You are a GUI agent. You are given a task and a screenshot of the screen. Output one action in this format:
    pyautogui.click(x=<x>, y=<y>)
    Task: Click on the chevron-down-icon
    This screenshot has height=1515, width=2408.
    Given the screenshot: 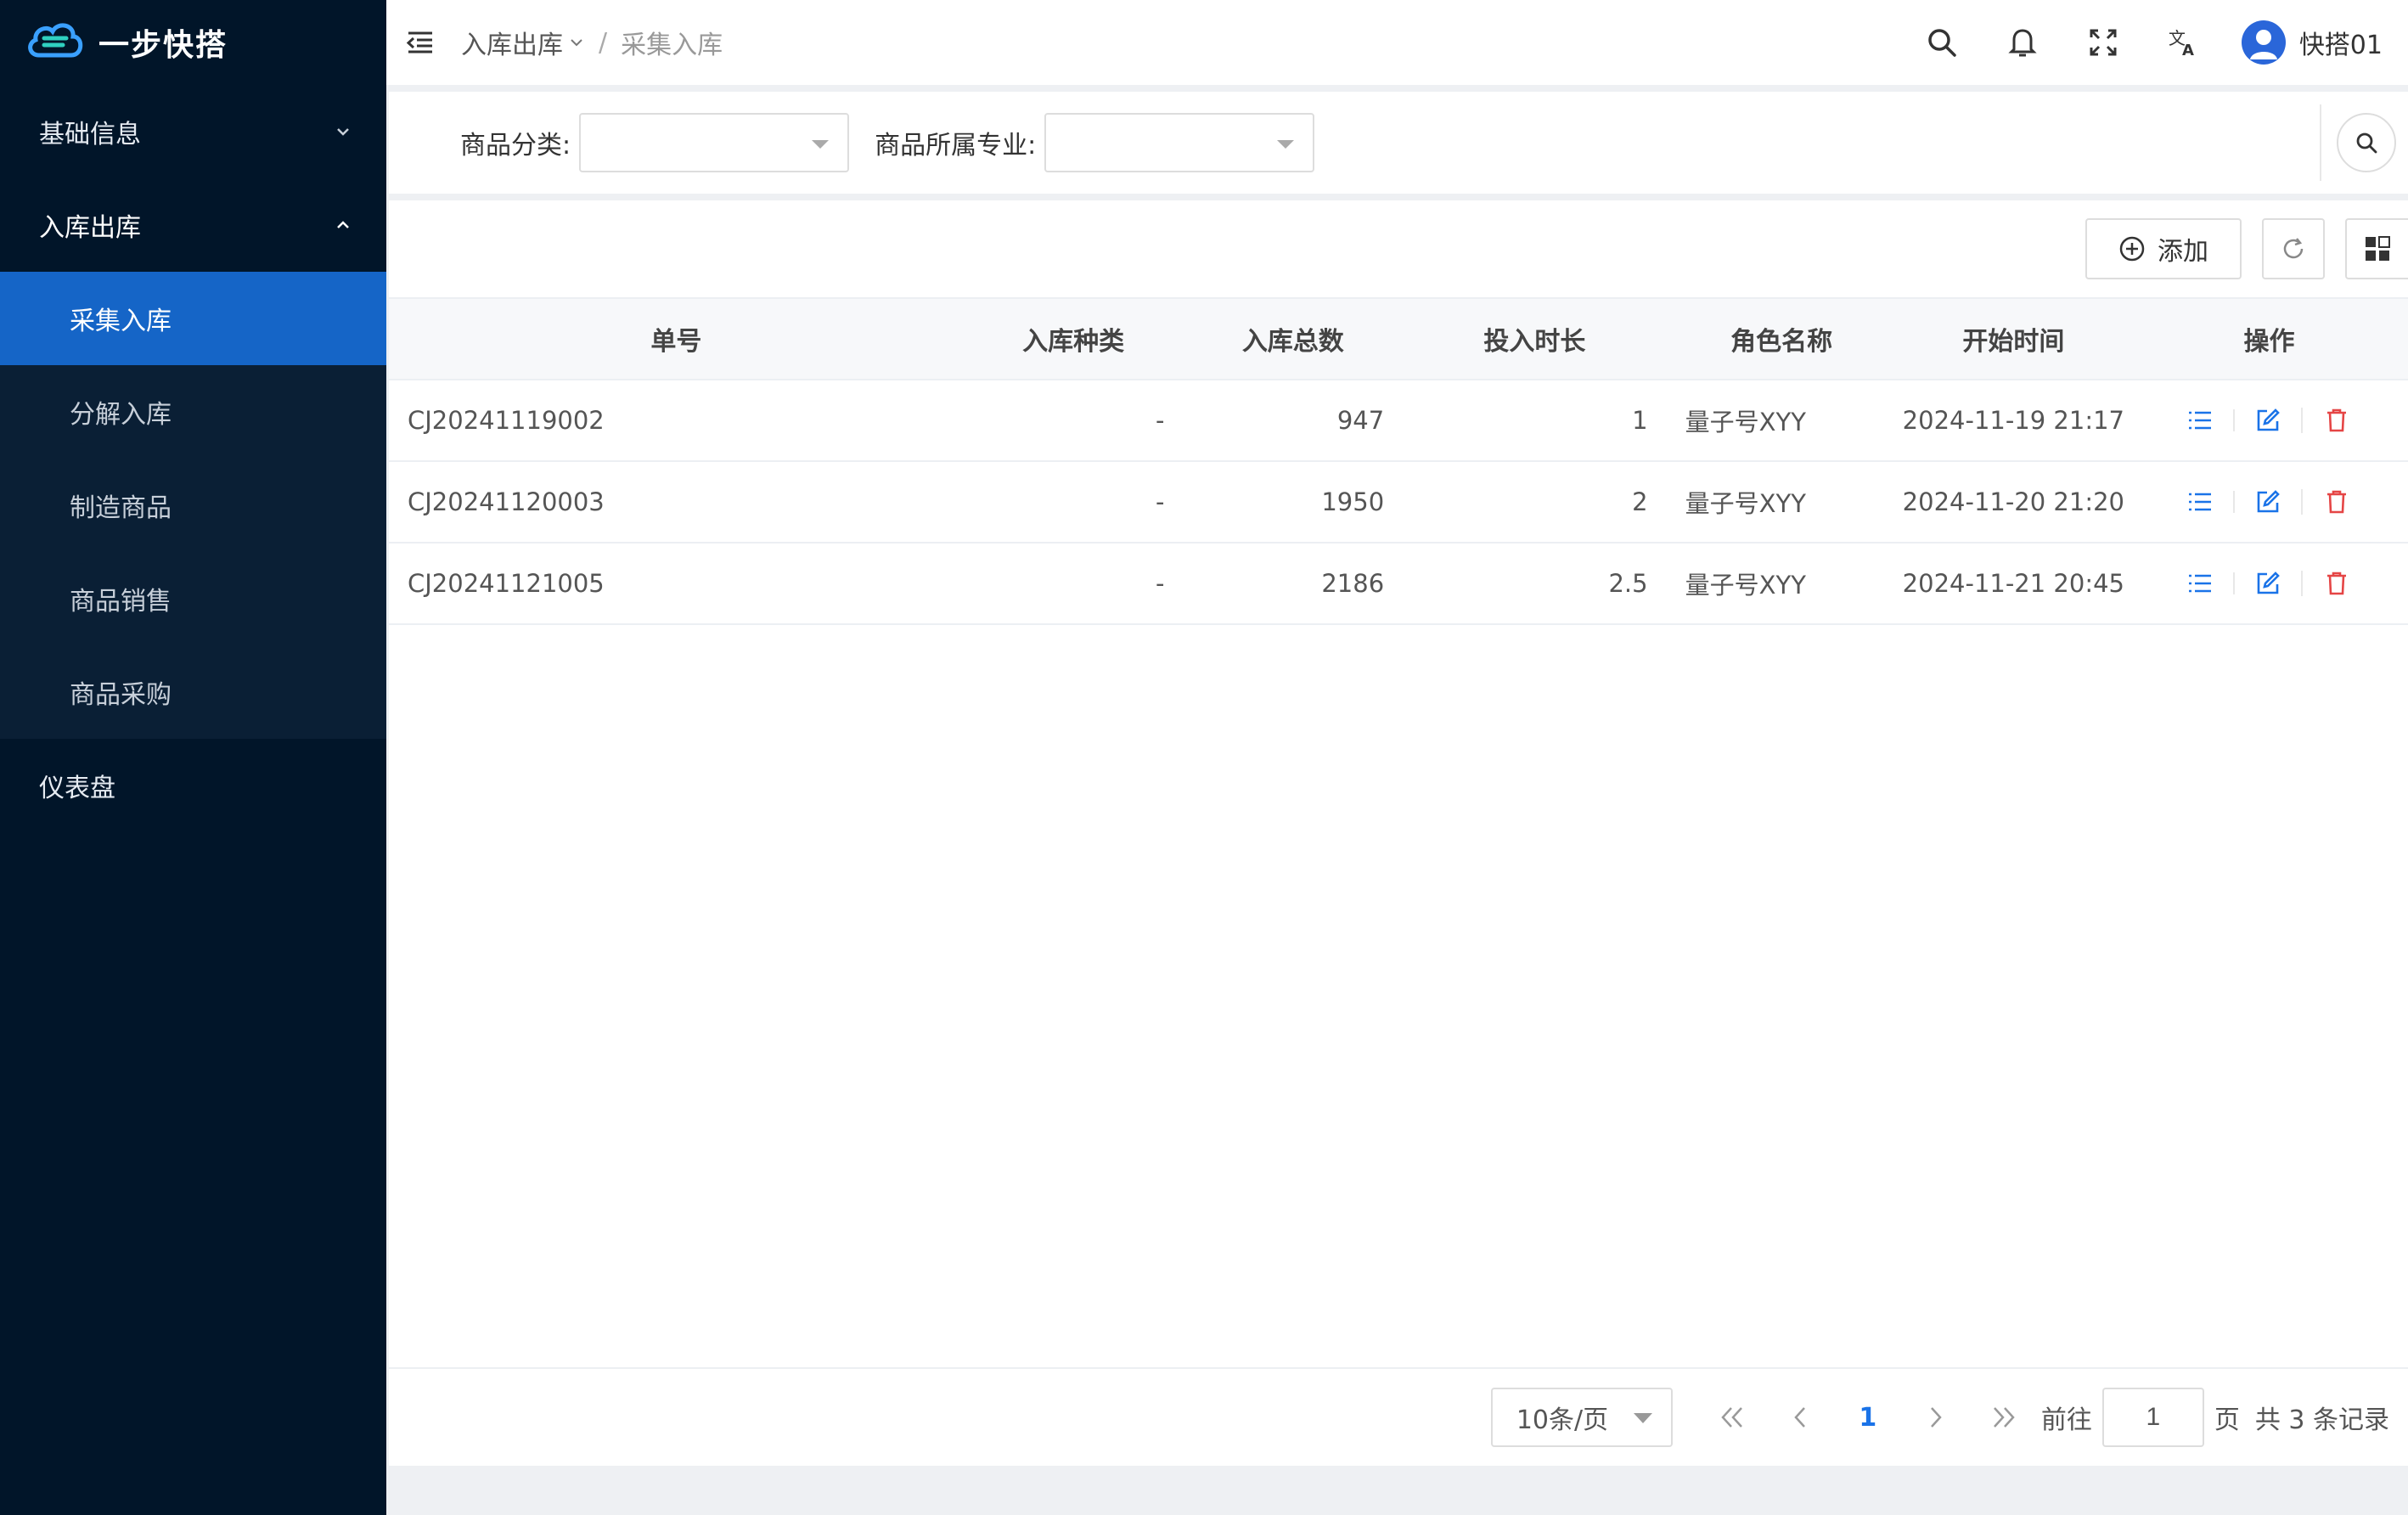 What is the action you would take?
    pyautogui.click(x=343, y=132)
    